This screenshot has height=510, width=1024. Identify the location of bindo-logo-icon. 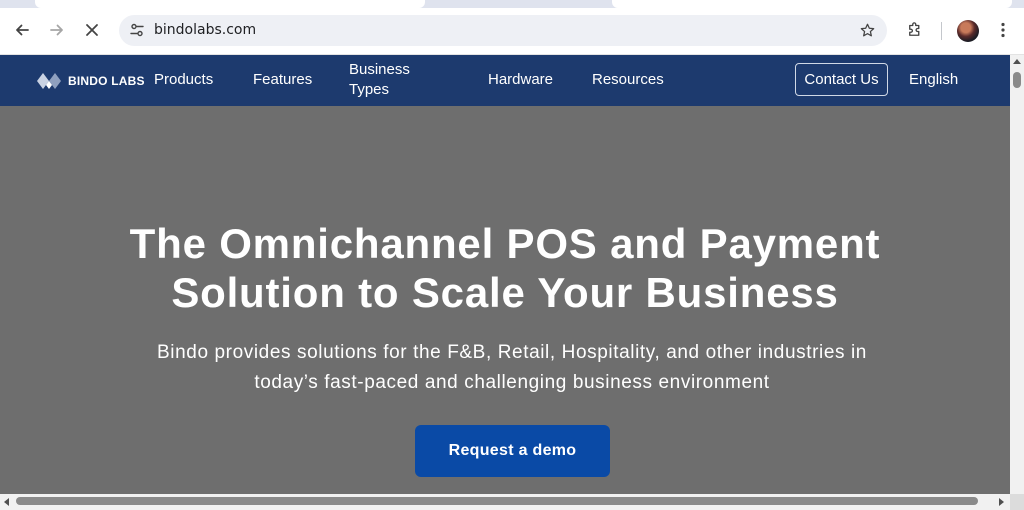
(49, 81).